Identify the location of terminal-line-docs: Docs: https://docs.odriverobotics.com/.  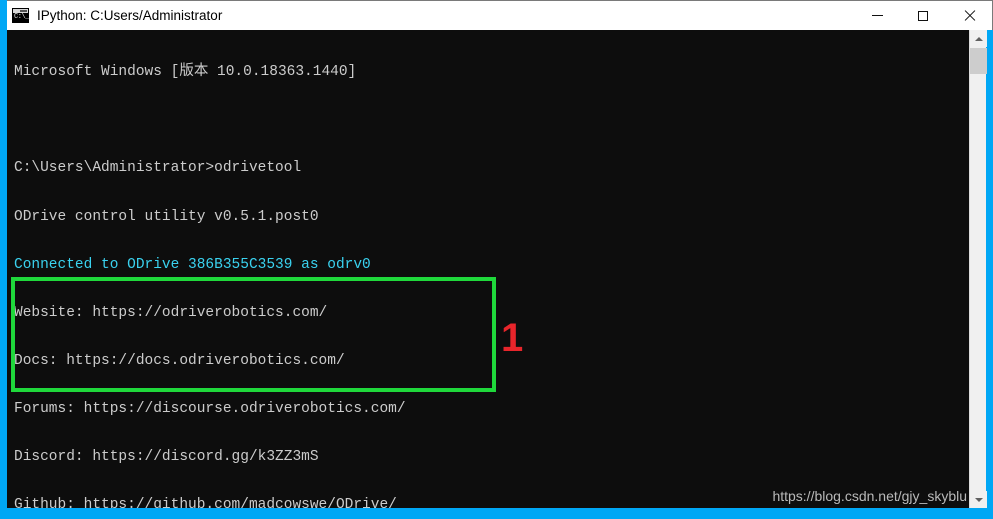
(179, 360).